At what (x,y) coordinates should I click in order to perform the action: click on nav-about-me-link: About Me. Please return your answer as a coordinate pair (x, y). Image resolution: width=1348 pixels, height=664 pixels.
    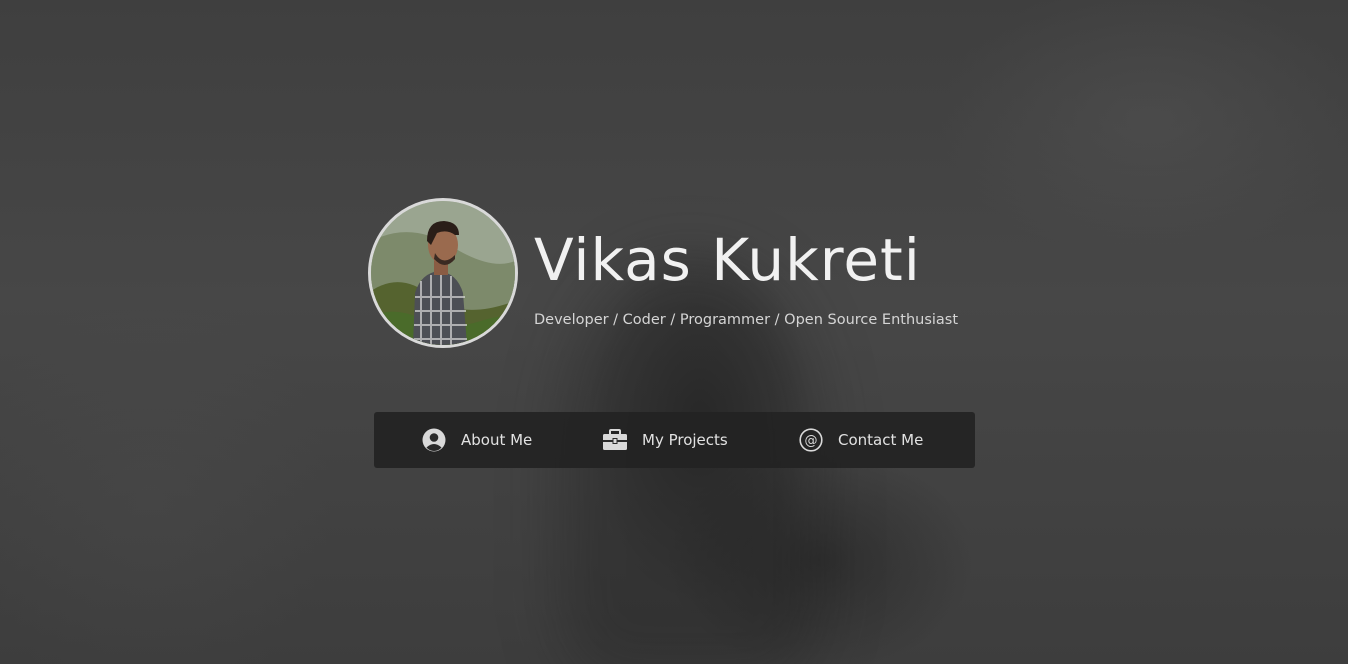
    Looking at the image, I should click on (476, 440).